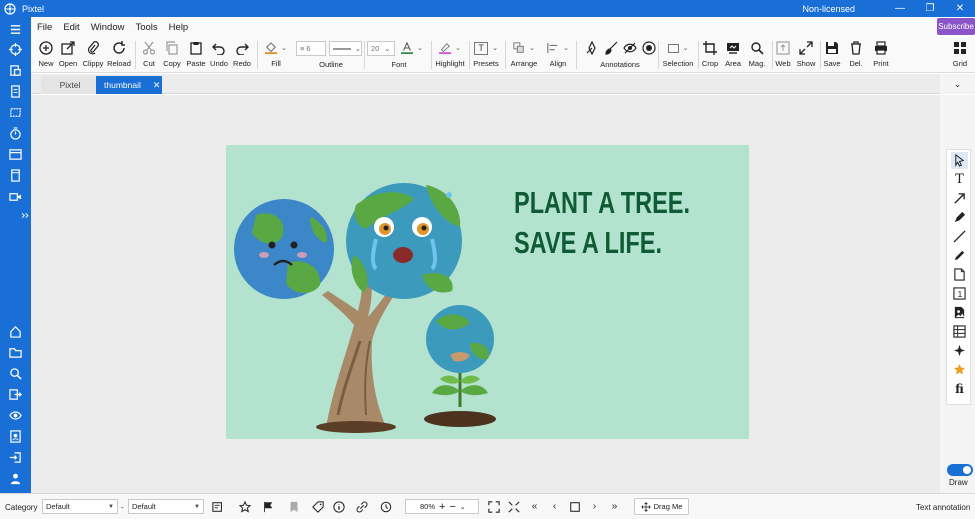 This screenshot has height=519, width=975. What do you see at coordinates (959, 312) in the screenshot?
I see `image-stamp-icon` at bounding box center [959, 312].